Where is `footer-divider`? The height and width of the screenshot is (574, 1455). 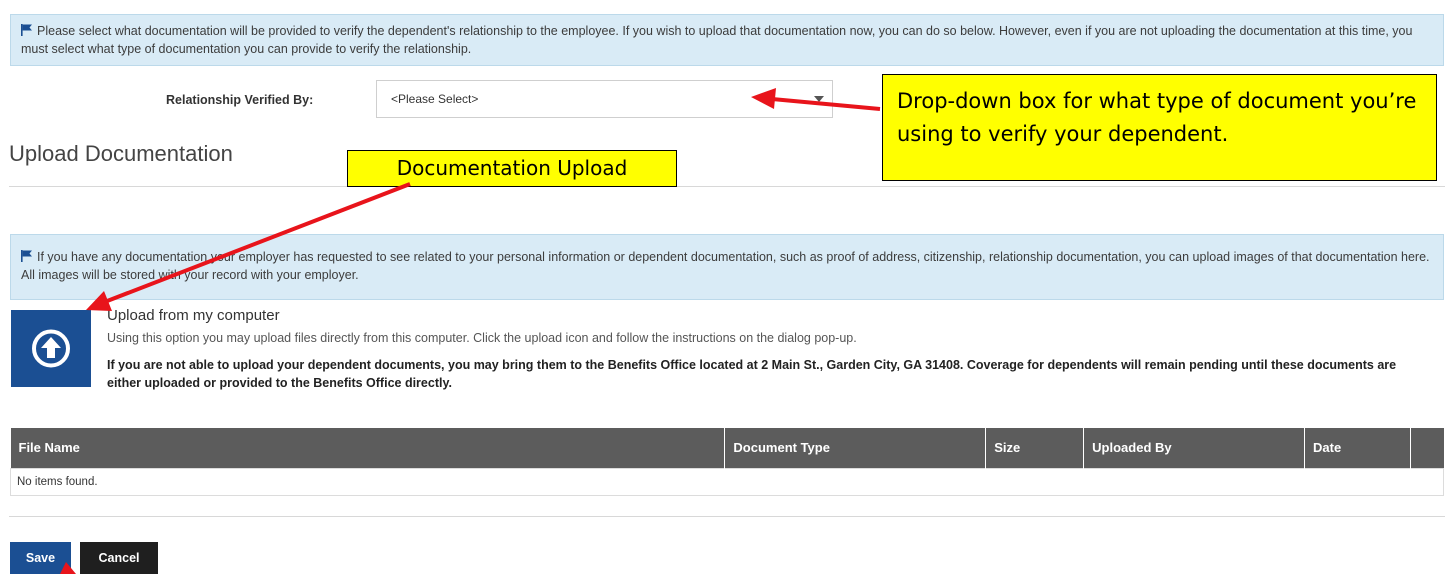
footer-divider is located at coordinates (727, 516).